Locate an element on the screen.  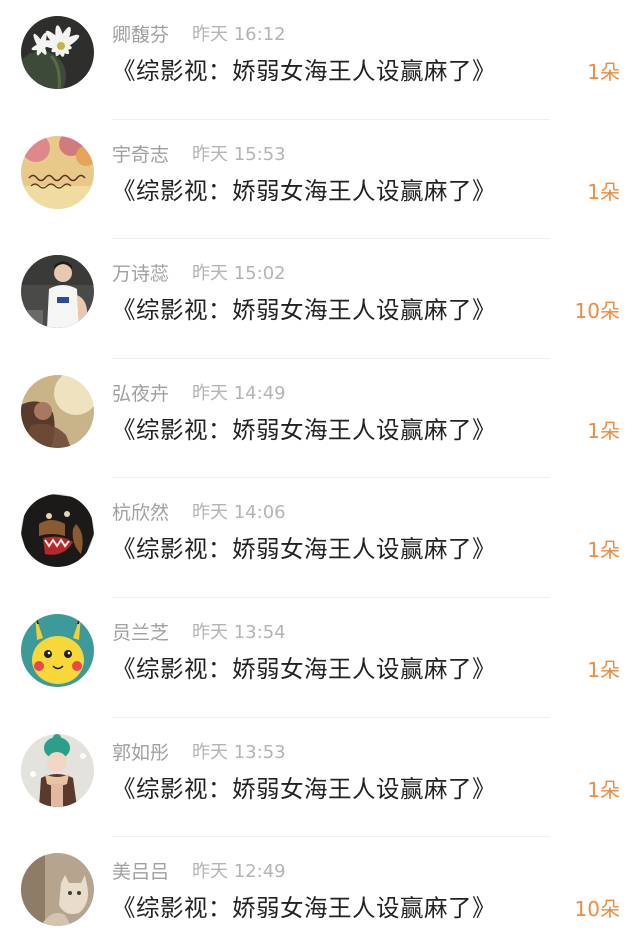
user-name: 员兰芝 is located at coordinates (140, 633).